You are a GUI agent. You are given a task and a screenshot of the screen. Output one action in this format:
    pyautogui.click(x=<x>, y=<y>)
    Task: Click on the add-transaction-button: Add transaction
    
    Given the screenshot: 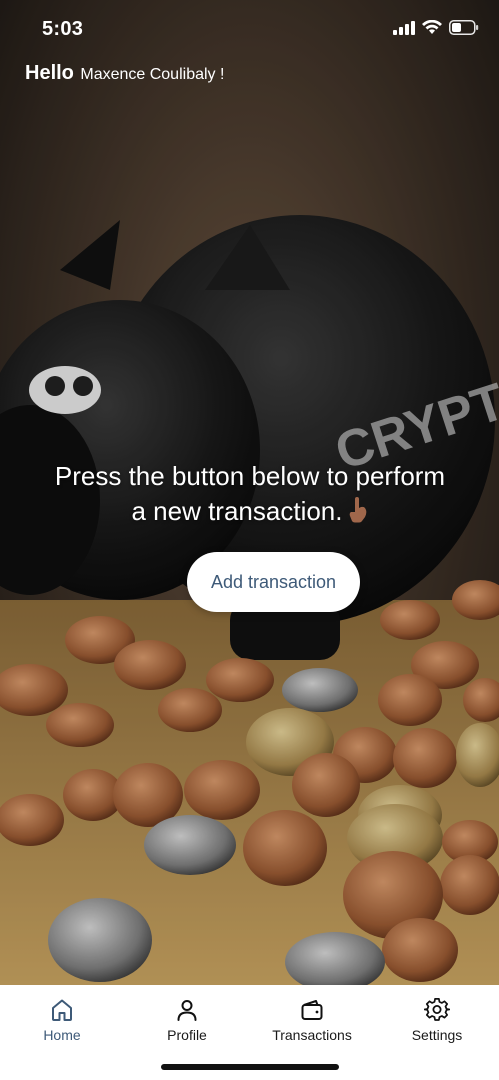 What is the action you would take?
    pyautogui.click(x=273, y=582)
    